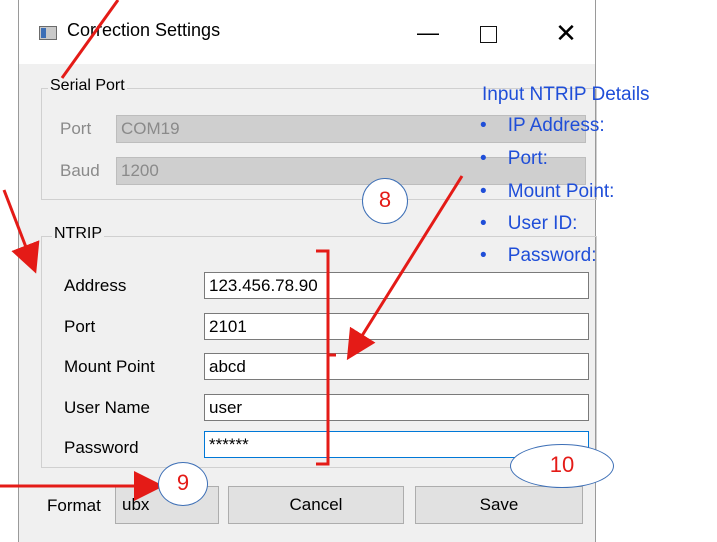 This screenshot has height=542, width=717. Describe the element at coordinates (514, 158) in the screenshot. I see `annotation-bullet-2: • Port:` at that location.